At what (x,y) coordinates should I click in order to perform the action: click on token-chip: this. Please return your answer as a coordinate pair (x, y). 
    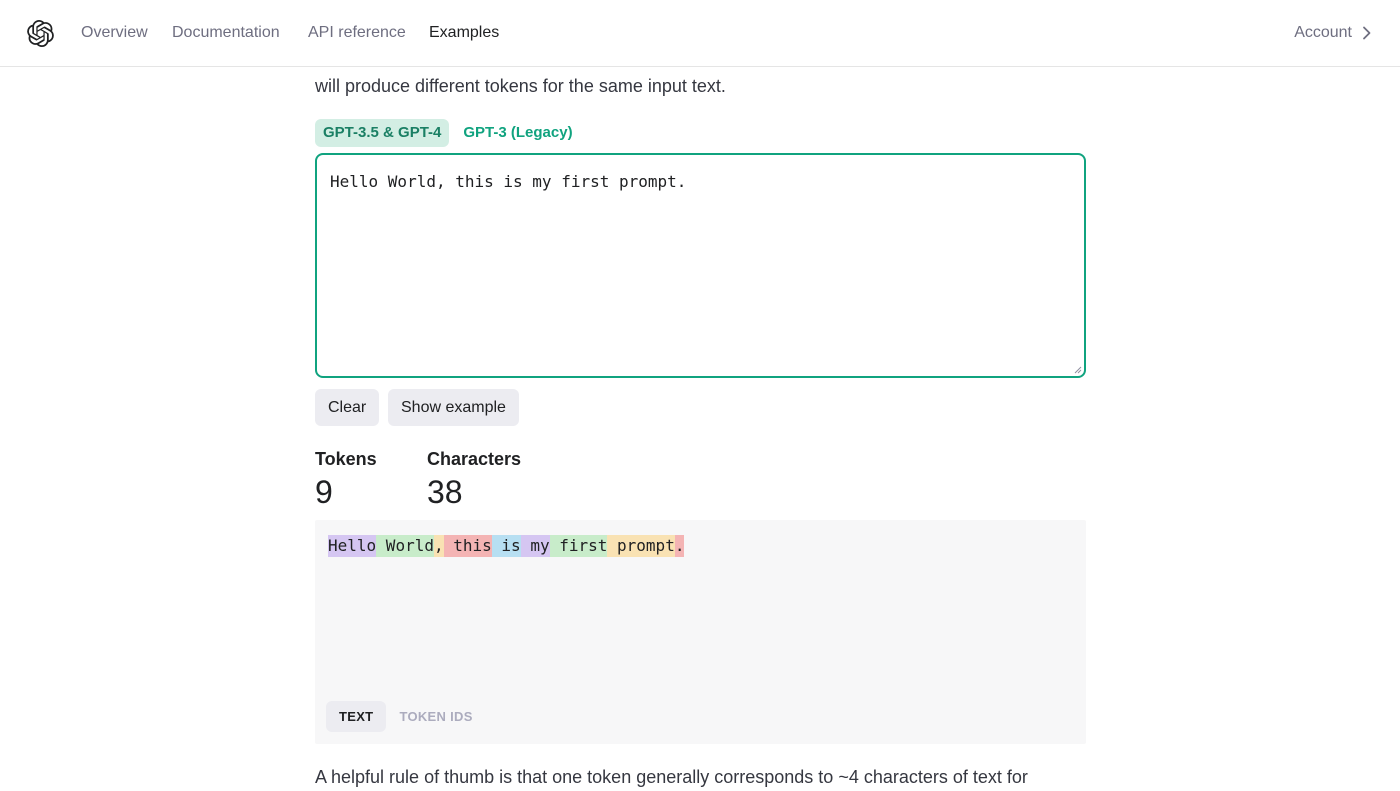
    Looking at the image, I should click on (467, 546).